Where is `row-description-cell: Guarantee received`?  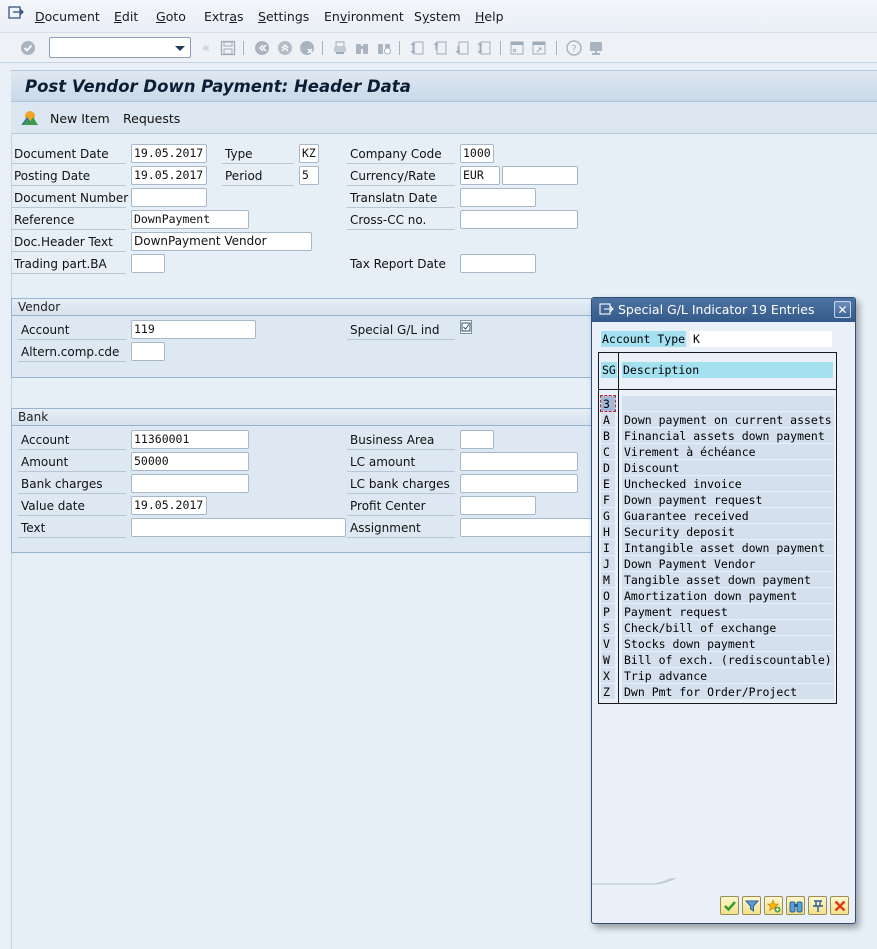
row-description-cell: Guarantee received is located at coordinates (728, 515).